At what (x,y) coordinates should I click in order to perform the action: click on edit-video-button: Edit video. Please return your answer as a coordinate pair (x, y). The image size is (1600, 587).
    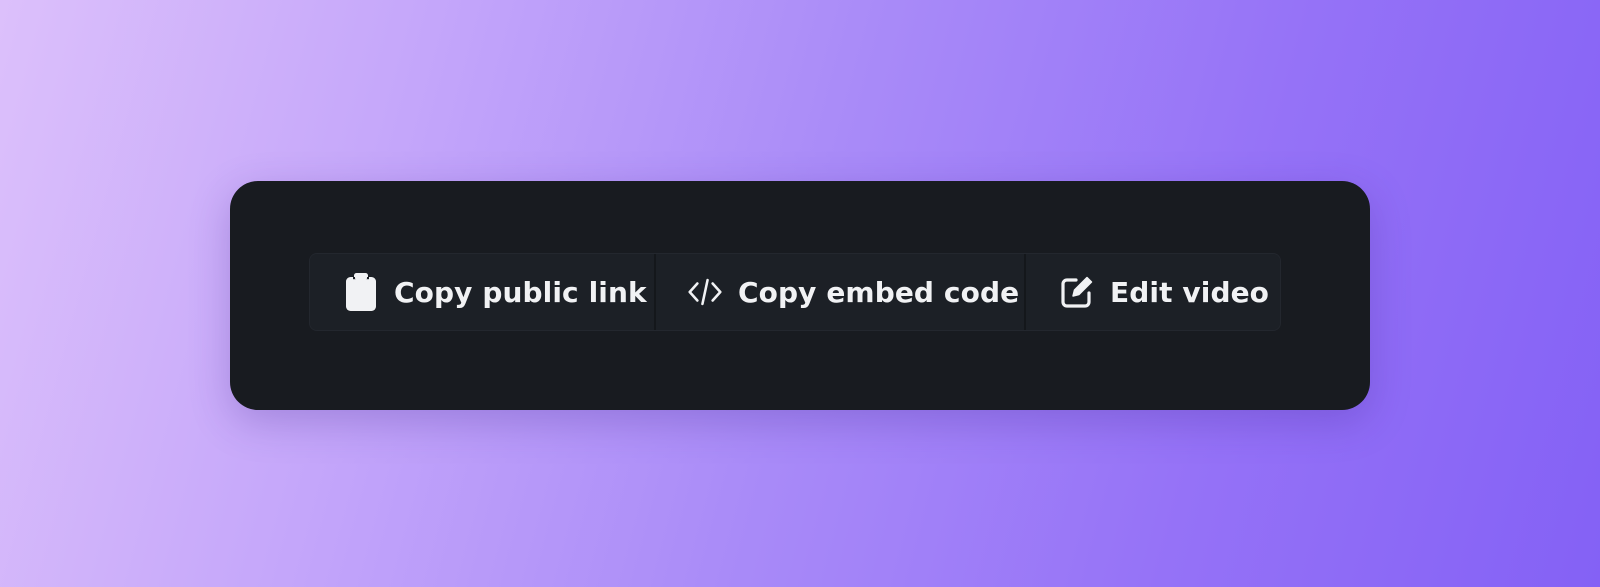
    Looking at the image, I should click on (1152, 292).